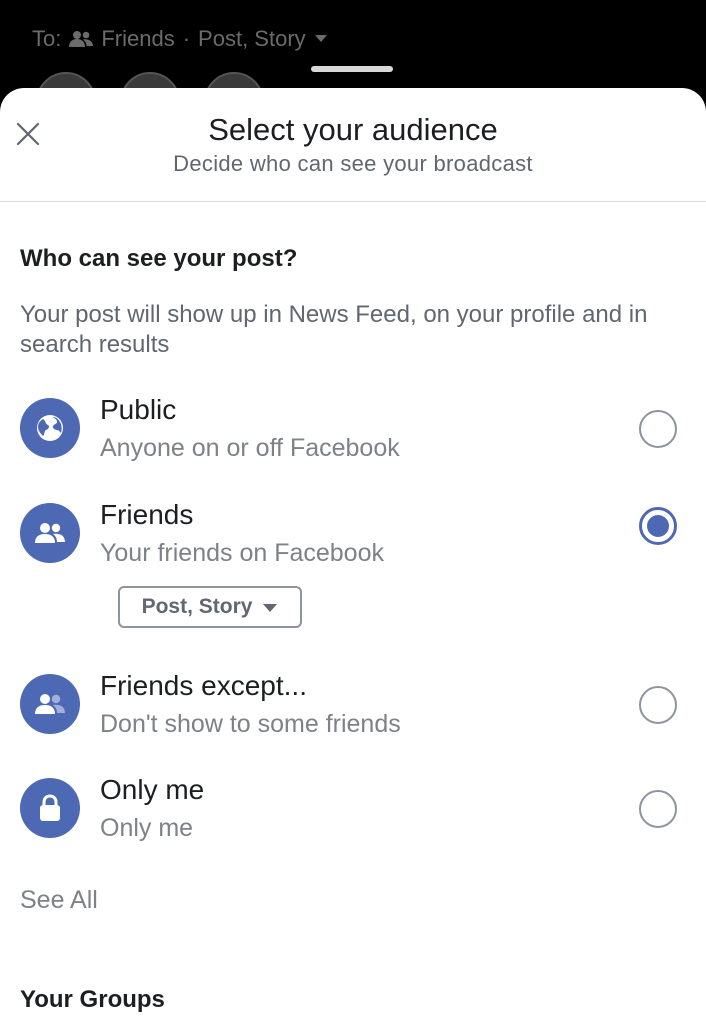  What do you see at coordinates (658, 705) in the screenshot?
I see `radio-friends-except` at bounding box center [658, 705].